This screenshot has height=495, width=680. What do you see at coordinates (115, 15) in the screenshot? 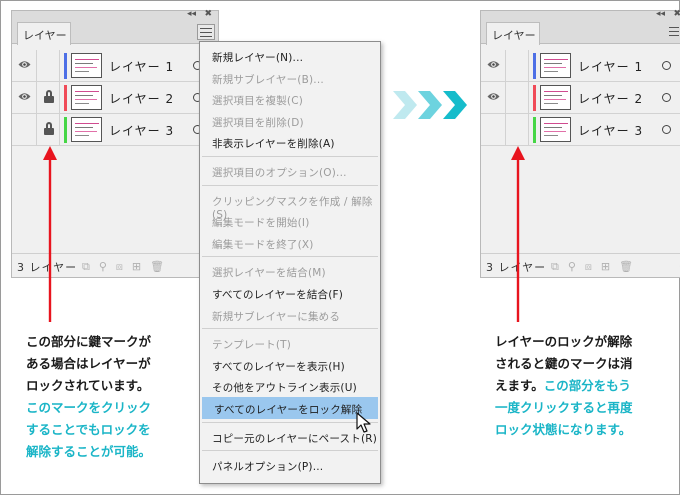
I see `panel-titlebar: ◂◂ ✖` at bounding box center [115, 15].